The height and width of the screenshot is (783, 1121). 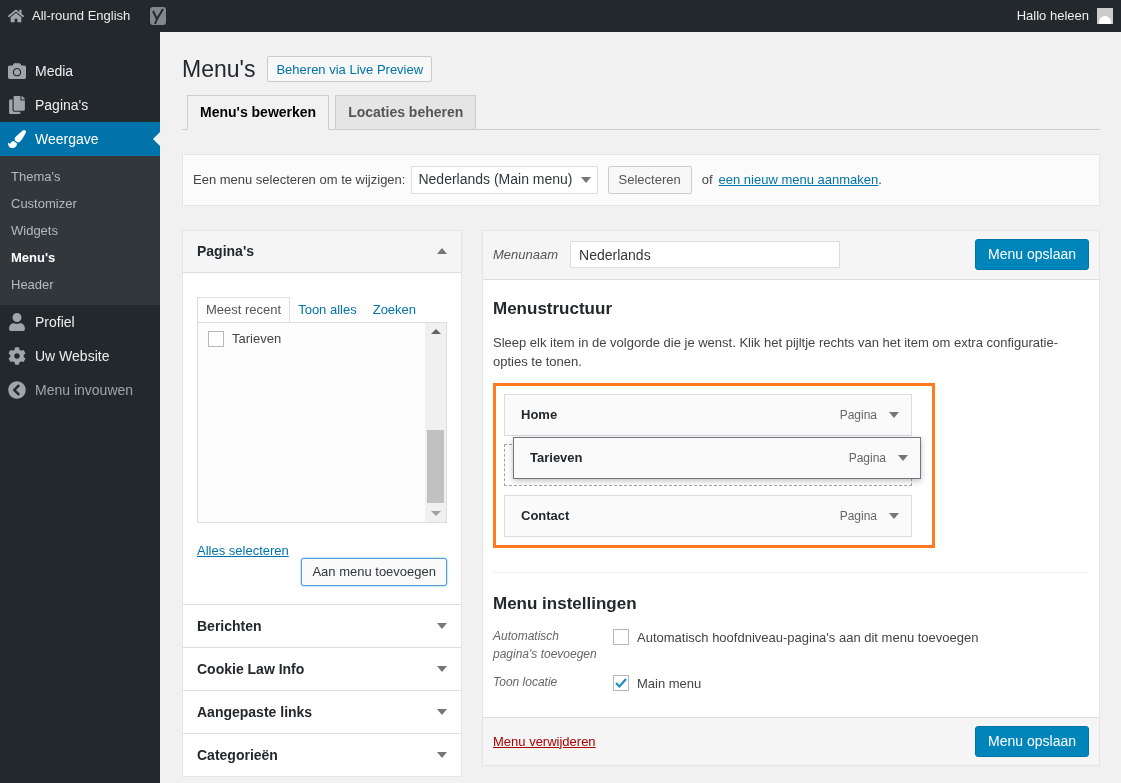 I want to click on page-item-label: Tarieven, so click(x=257, y=338).